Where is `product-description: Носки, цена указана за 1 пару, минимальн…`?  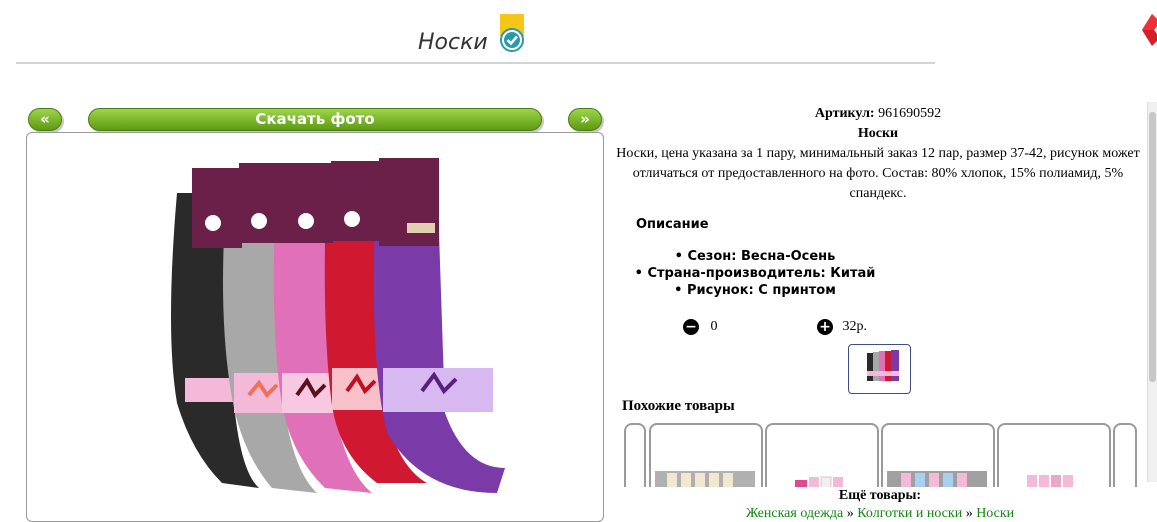
product-description: Носки, цена указана за 1 пару, минимальн… is located at coordinates (878, 173).